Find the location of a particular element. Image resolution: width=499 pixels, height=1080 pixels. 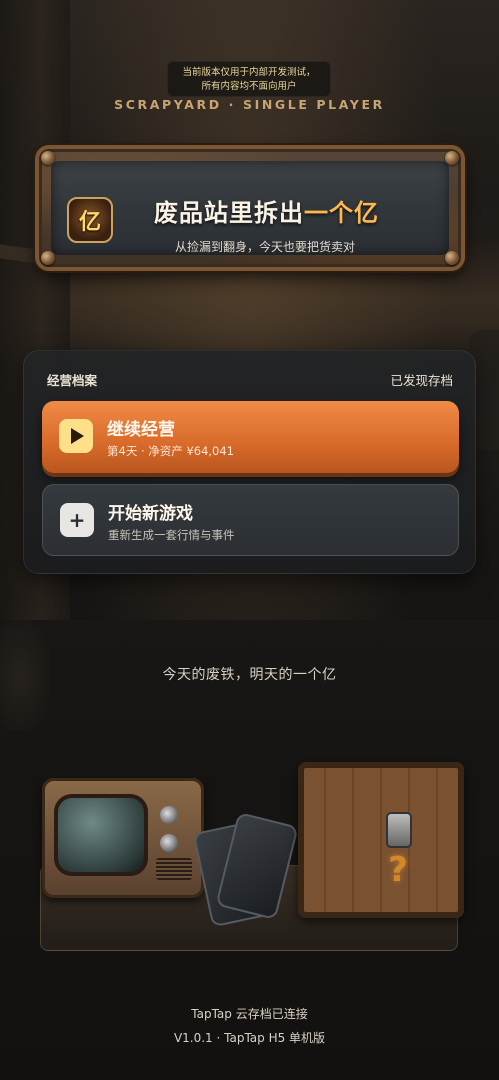

version-label: V1.0.1 · TapTap H5 单机版 is located at coordinates (249, 1038).